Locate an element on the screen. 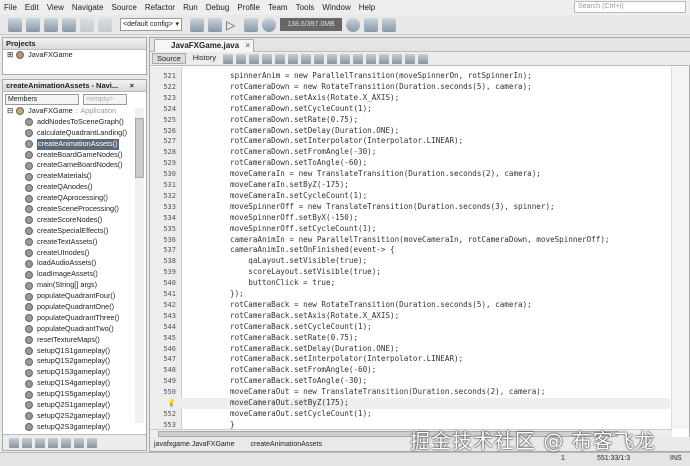  search-input: Search (Ctrl+I) is located at coordinates (630, 7).